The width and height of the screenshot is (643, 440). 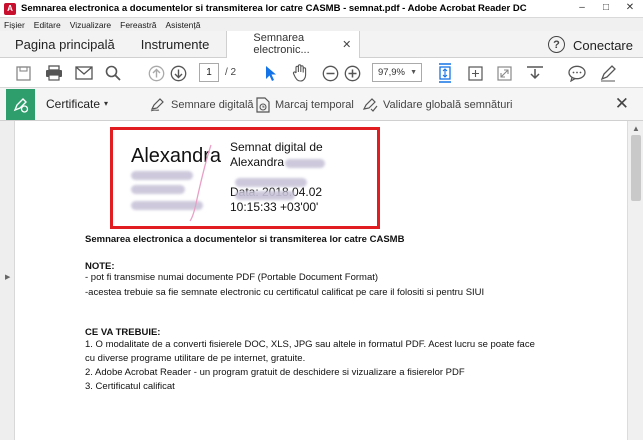 I want to click on scroll-up-icon: ▲, so click(x=636, y=128).